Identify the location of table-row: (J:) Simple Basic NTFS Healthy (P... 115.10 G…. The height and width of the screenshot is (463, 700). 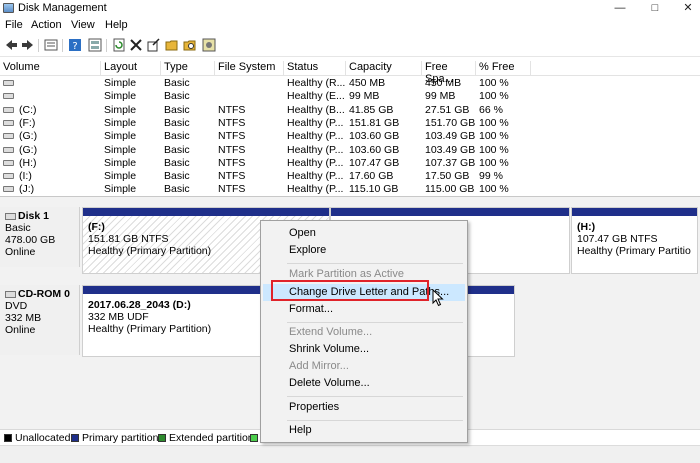
(350, 188).